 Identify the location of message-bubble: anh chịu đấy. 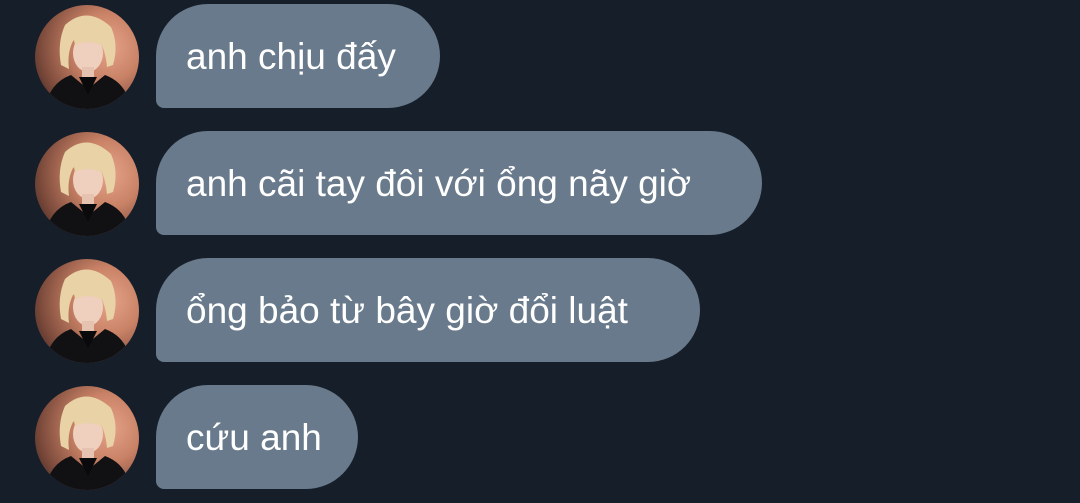
(298, 56).